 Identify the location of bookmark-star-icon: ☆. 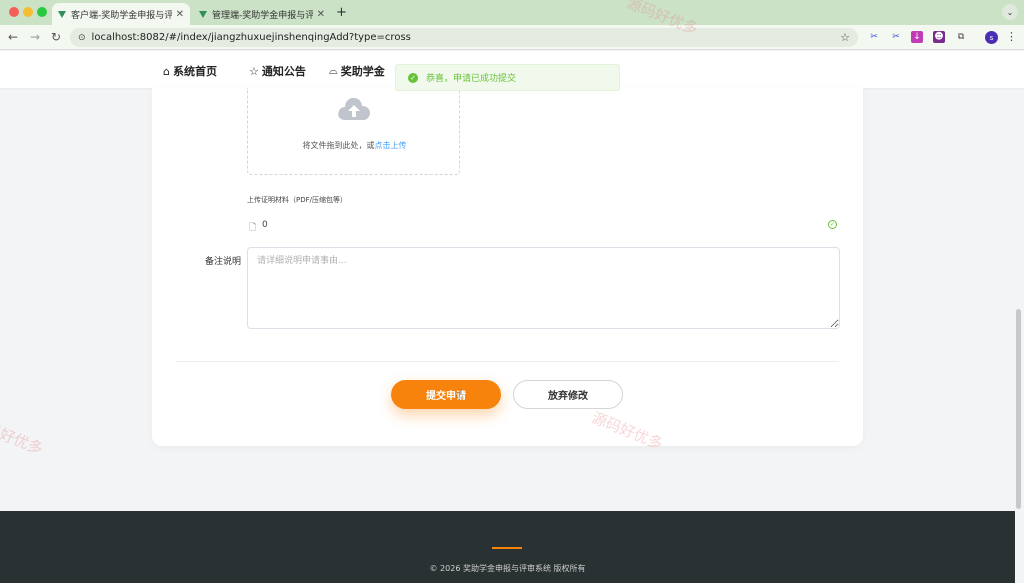
(845, 37).